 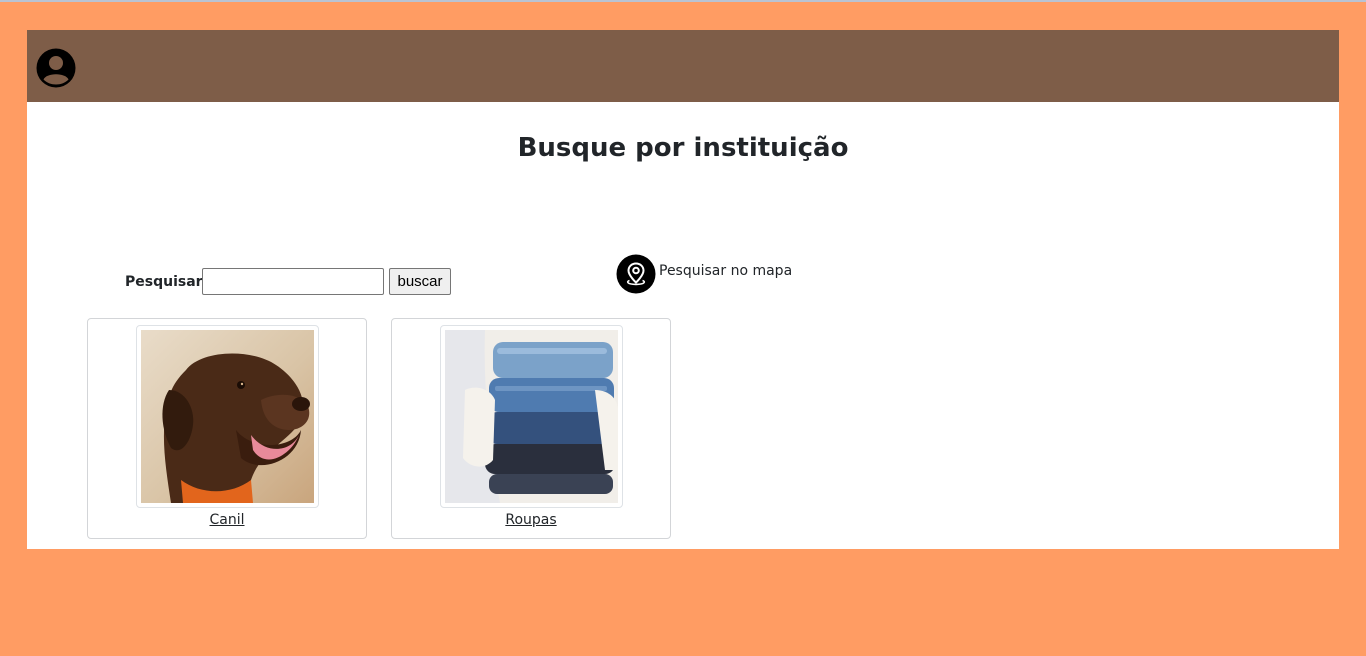 I want to click on clothes-stack-photo, so click(x=531, y=416).